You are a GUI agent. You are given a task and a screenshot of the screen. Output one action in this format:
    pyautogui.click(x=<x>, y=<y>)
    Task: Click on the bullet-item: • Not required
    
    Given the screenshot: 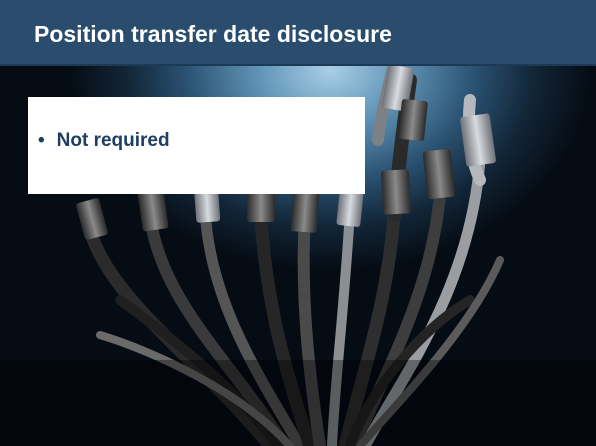 What is the action you would take?
    pyautogui.click(x=104, y=141)
    